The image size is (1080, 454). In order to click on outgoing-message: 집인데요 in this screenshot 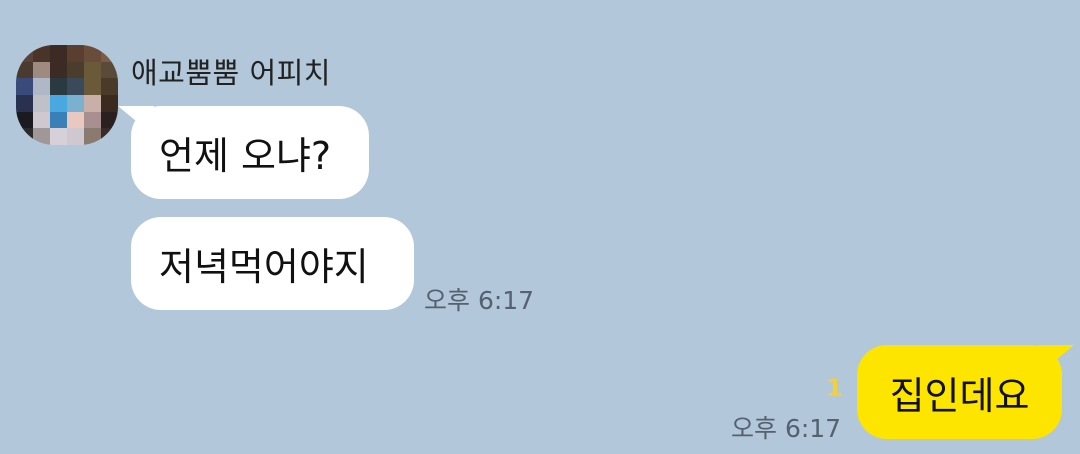, I will do `click(959, 392)`.